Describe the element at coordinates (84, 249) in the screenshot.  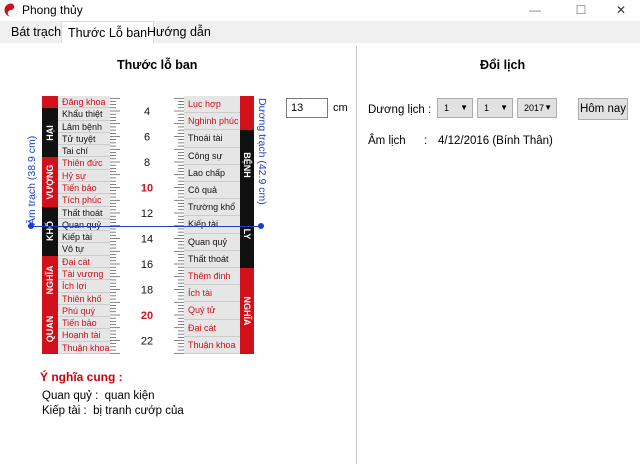
I see `left-cung-item: Vô tự` at that location.